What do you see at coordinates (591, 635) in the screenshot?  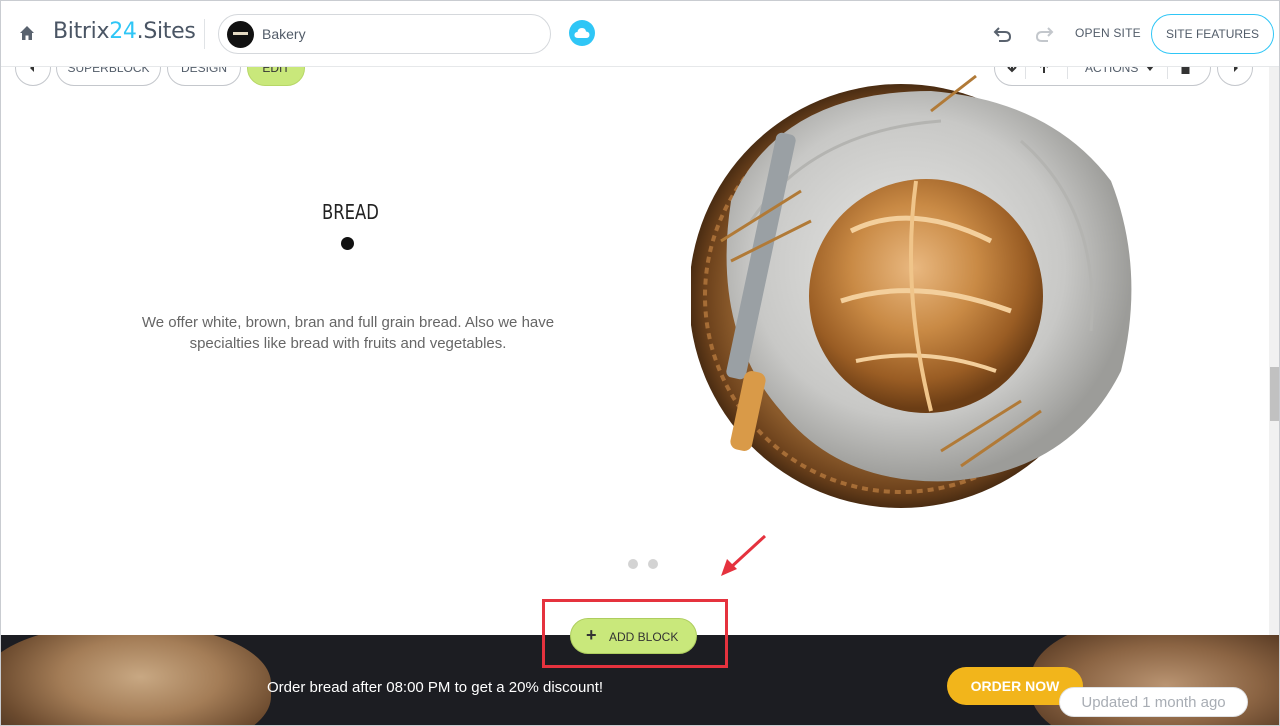 I see `plus-icon: +` at bounding box center [591, 635].